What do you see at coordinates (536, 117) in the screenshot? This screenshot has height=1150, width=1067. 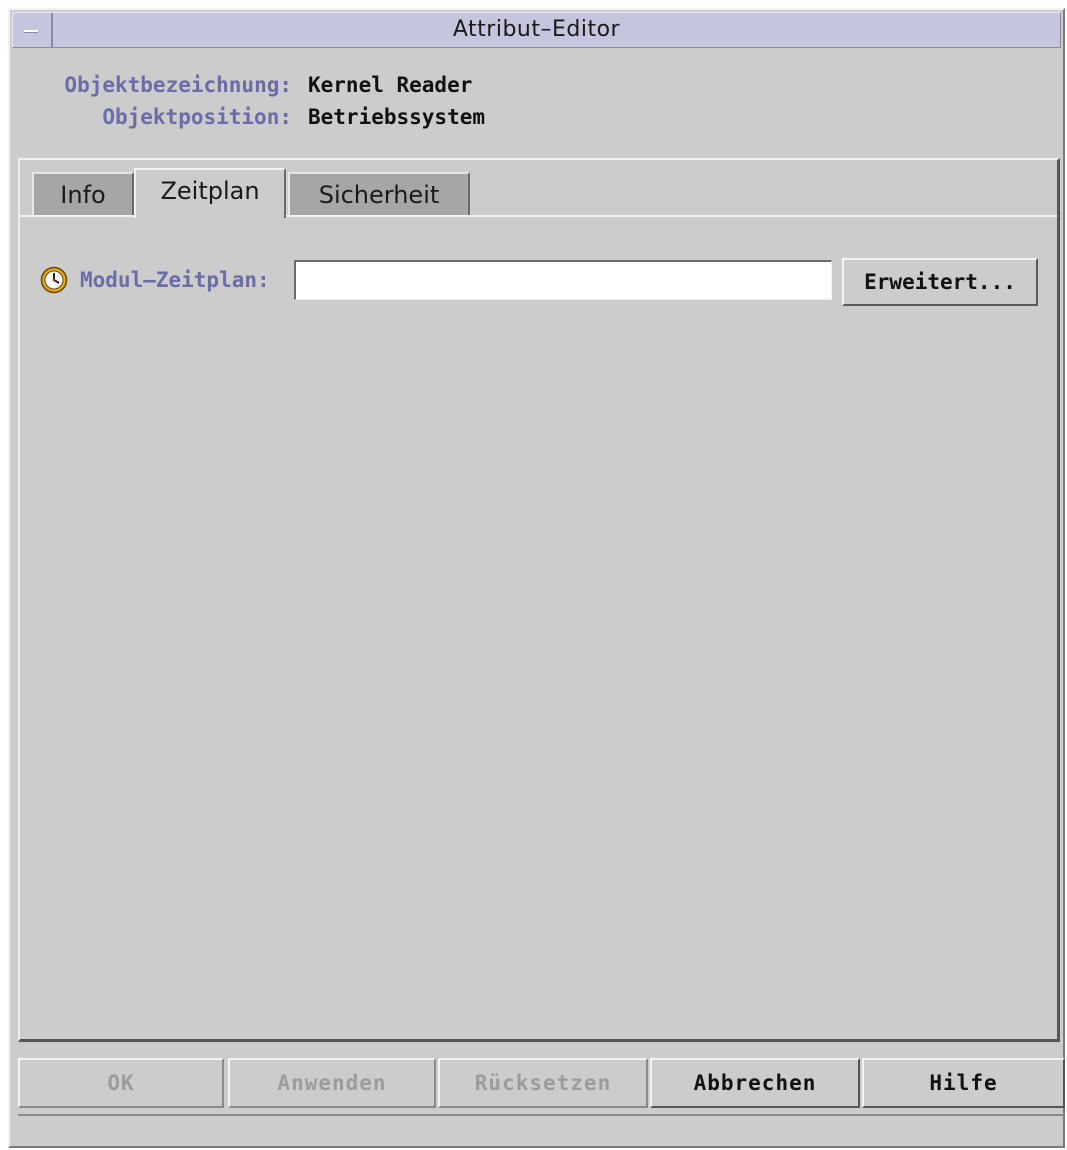 I see `object-position-row: Objektposition: Betriebssystem` at bounding box center [536, 117].